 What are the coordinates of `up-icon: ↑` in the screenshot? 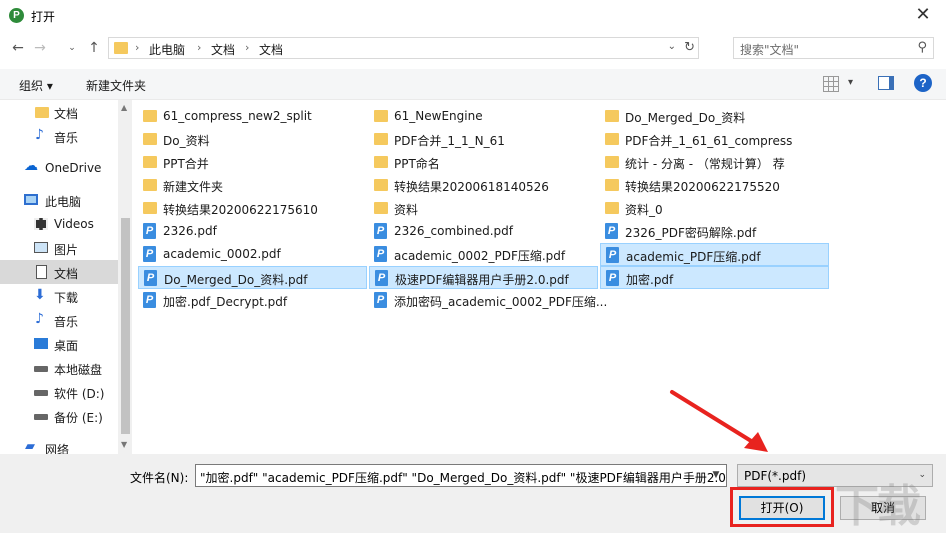 It's located at (94, 48).